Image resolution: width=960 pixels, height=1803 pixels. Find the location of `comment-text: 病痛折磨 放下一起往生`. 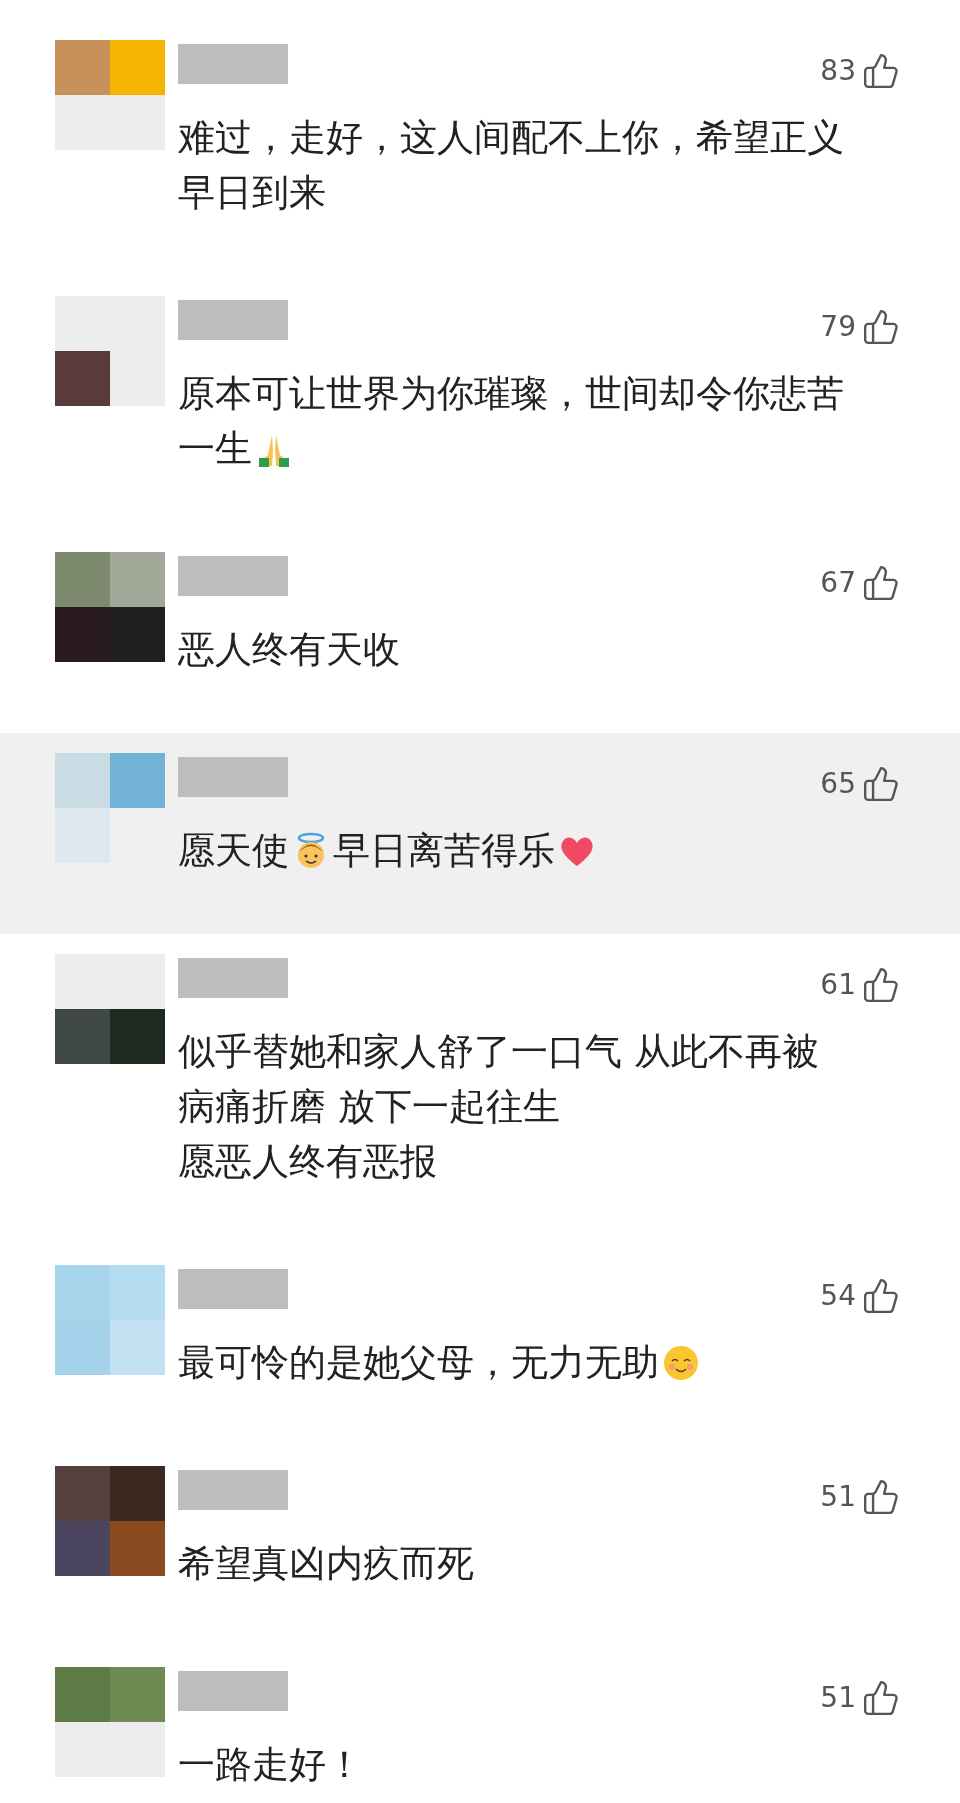

comment-text: 病痛折磨 放下一起往生 is located at coordinates (369, 1107).